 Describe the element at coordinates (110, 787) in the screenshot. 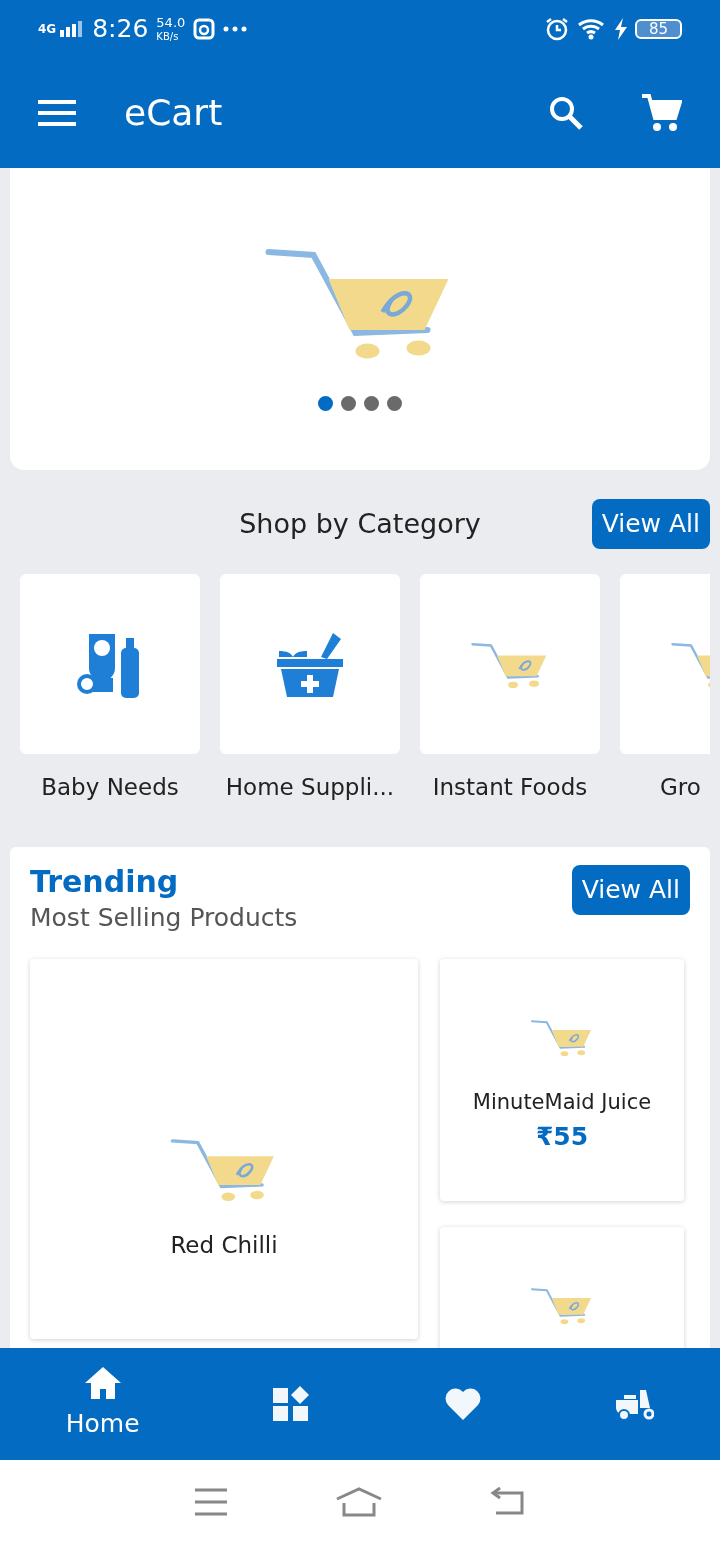

I see `category-label: Baby Needs` at that location.